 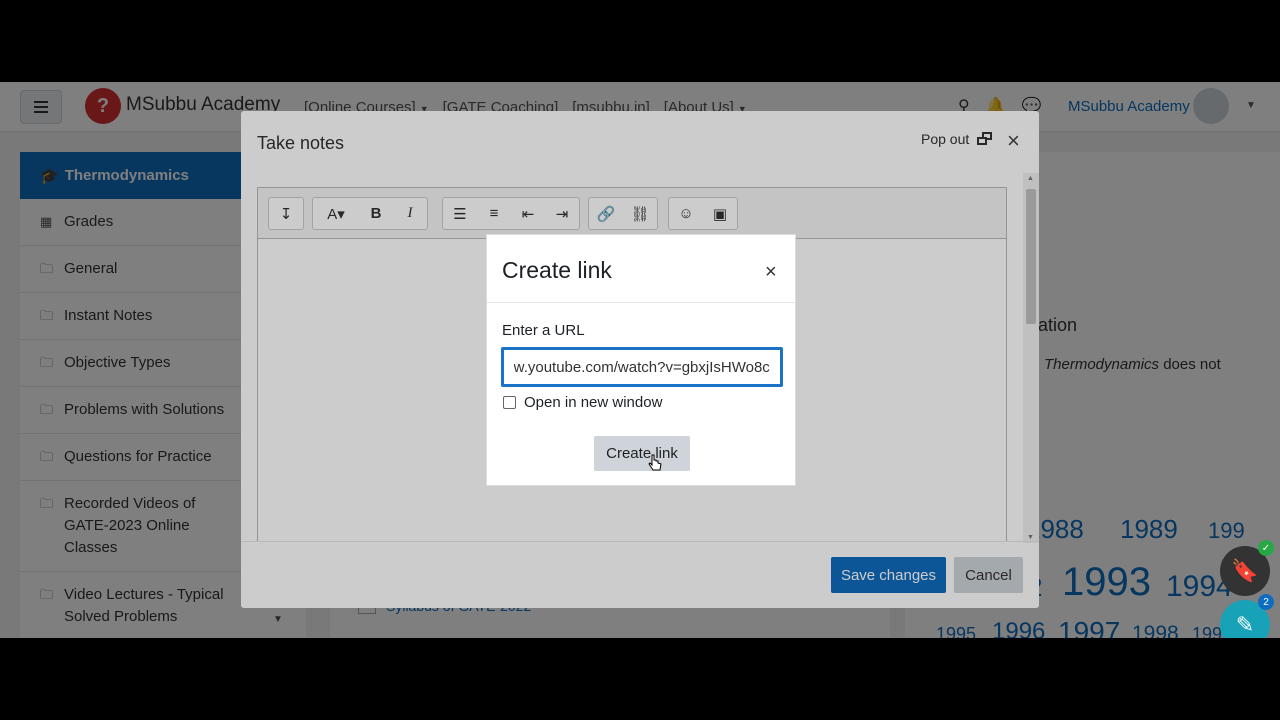 What do you see at coordinates (410, 213) in the screenshot?
I see `italic-button: I` at bounding box center [410, 213].